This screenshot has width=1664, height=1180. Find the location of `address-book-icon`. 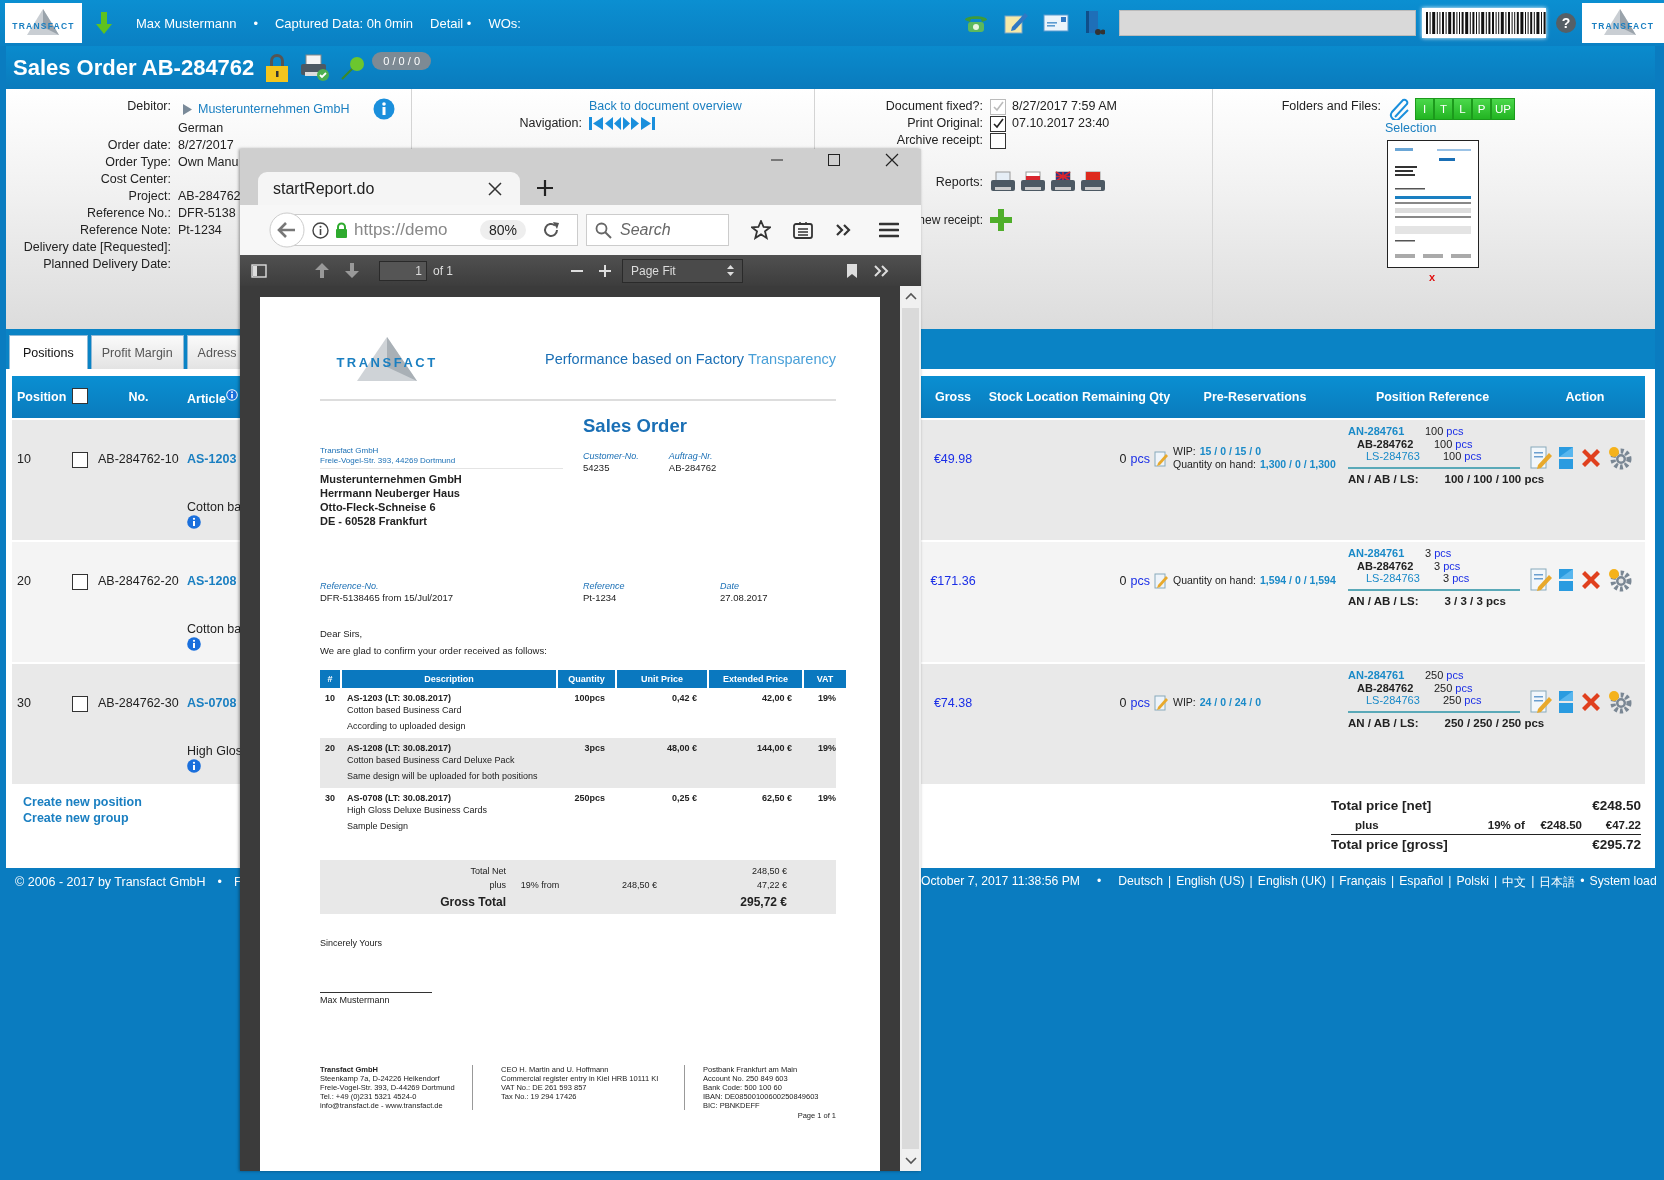

address-book-icon is located at coordinates (1094, 23).